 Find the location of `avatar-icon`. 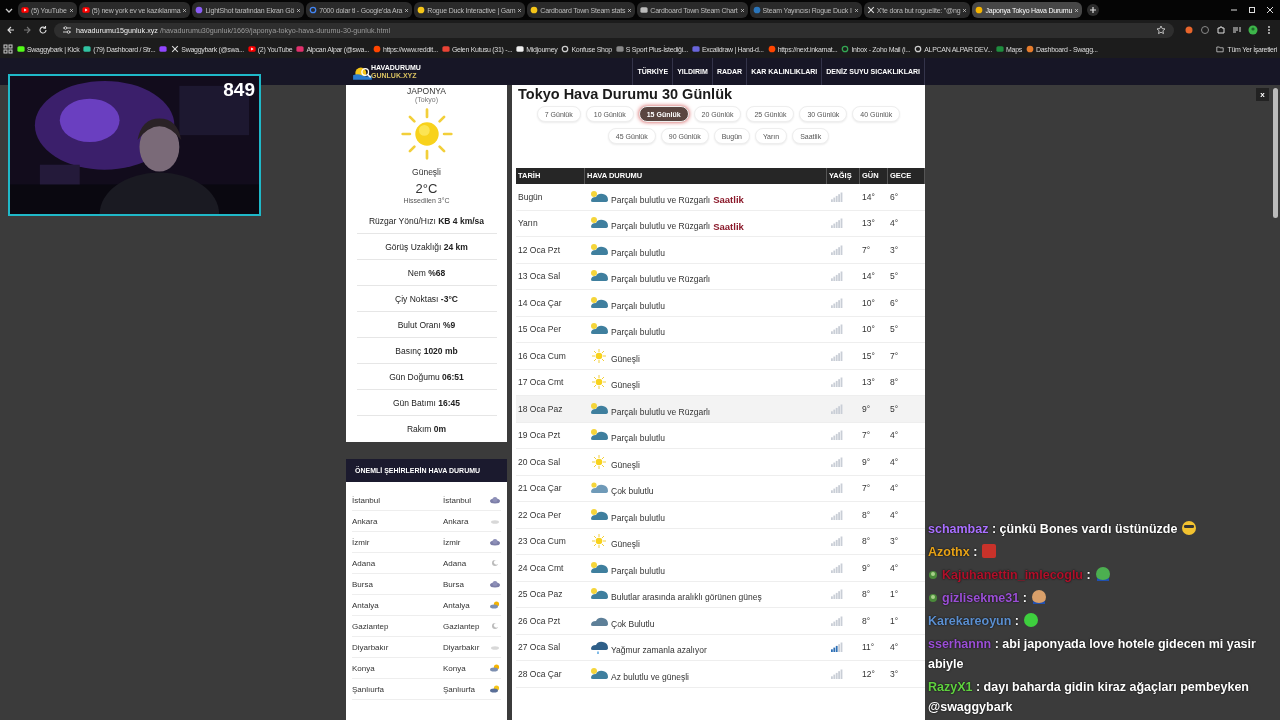

avatar-icon is located at coordinates (1253, 30).